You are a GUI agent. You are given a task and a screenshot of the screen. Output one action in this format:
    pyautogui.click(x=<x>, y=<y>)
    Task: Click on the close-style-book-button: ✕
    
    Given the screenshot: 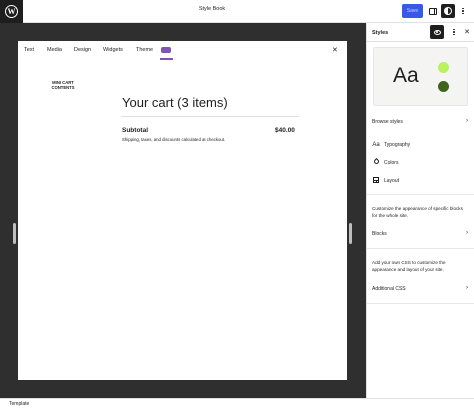 What is the action you would take?
    pyautogui.click(x=335, y=50)
    